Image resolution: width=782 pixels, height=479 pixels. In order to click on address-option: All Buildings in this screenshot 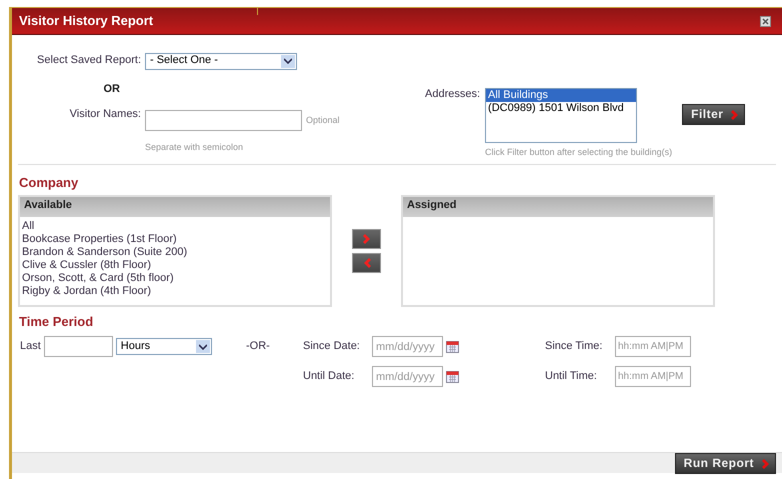, I will do `click(561, 95)`.